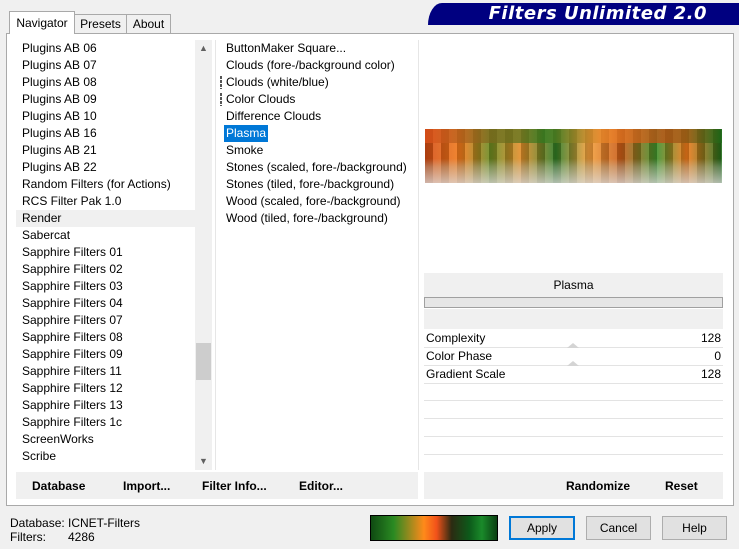 The image size is (739, 549). Describe the element at coordinates (459, 356) in the screenshot. I see `param-label: Color Phase` at that location.